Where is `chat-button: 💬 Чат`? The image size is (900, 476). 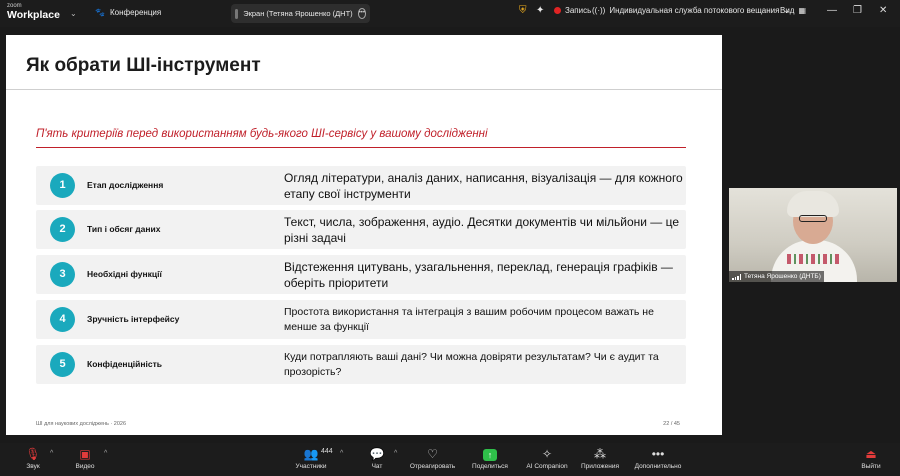
chat-button: 💬 Чат is located at coordinates (377, 458).